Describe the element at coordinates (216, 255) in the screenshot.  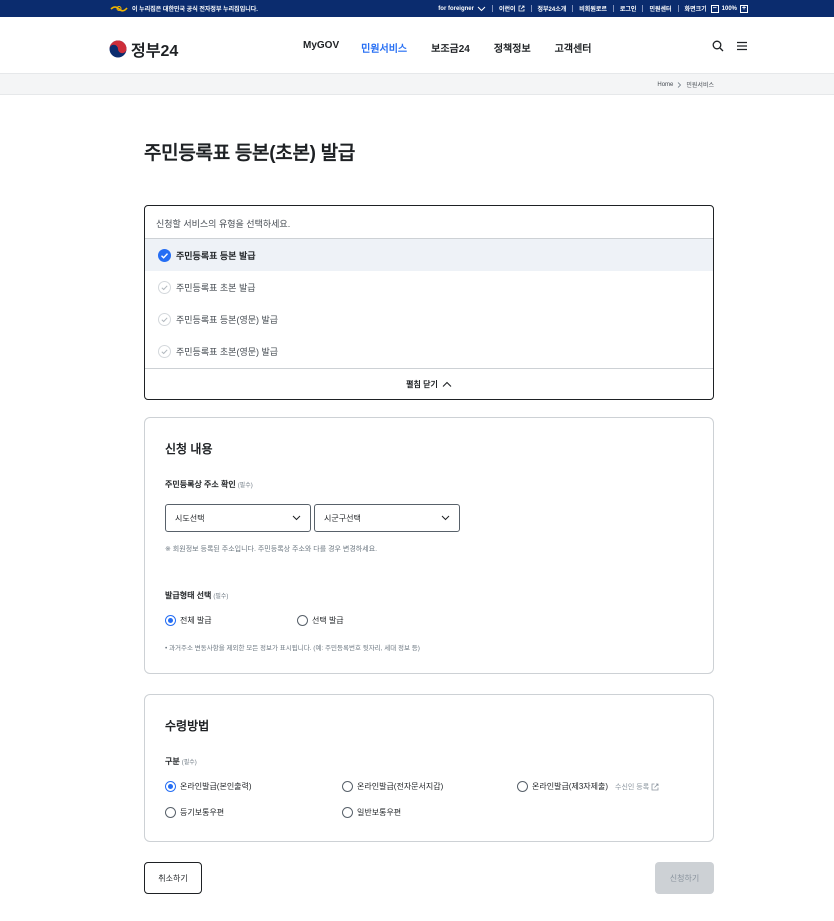
I see `service-option-label: 주민등록표 등본 발급` at that location.